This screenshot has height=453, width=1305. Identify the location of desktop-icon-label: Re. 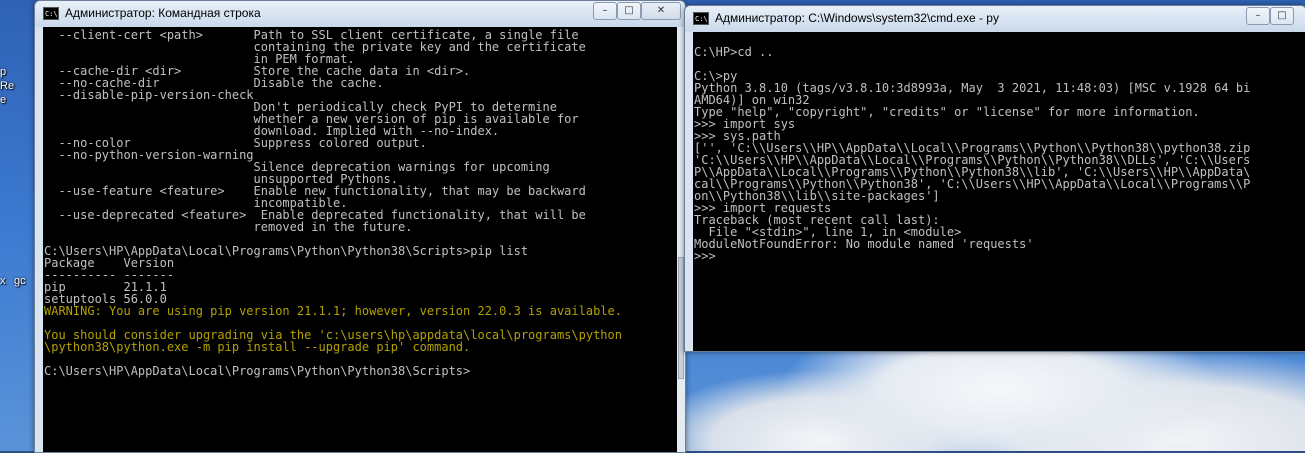
(7, 86).